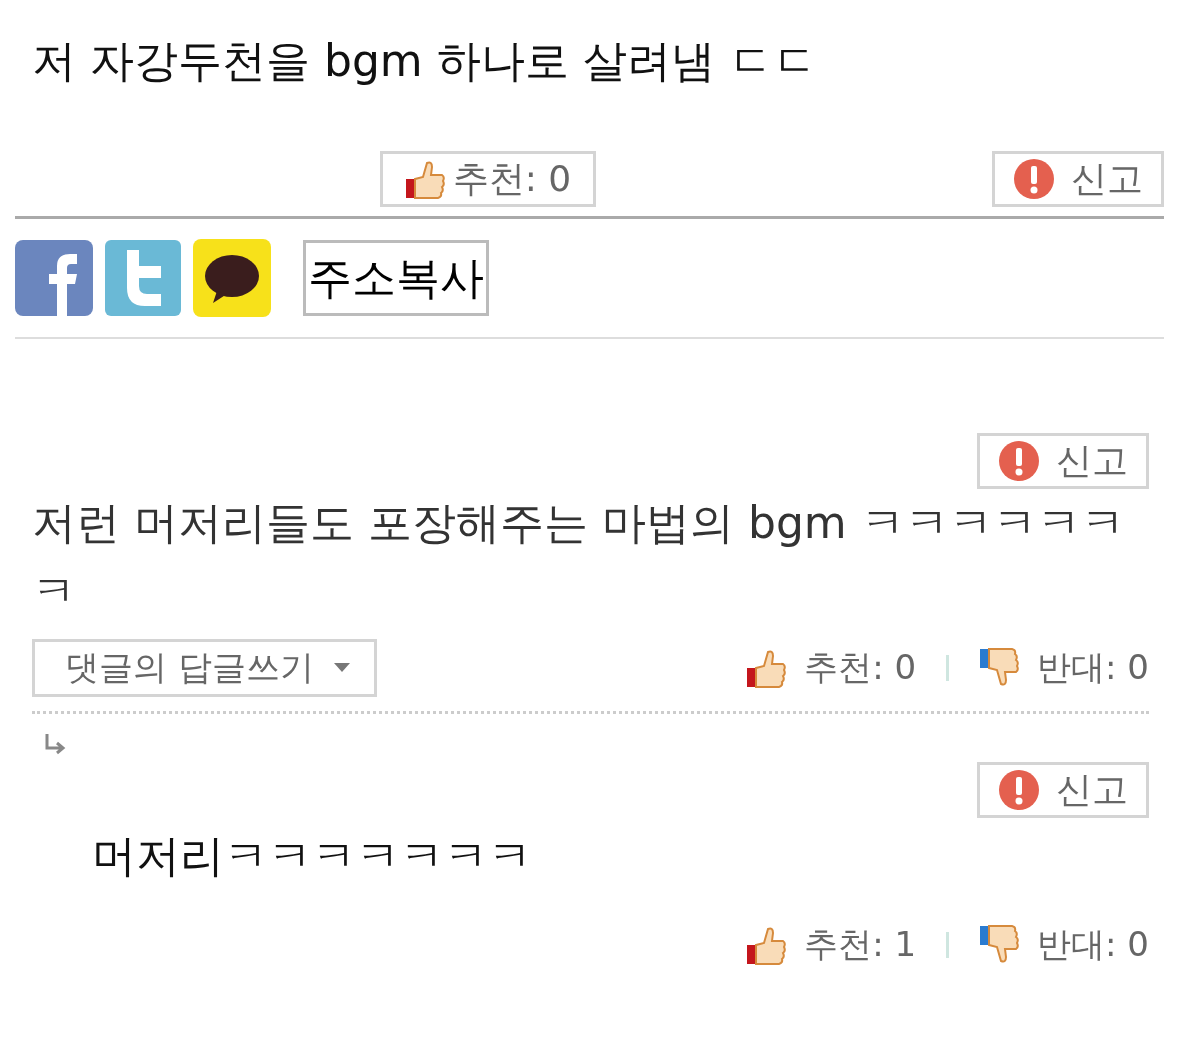  What do you see at coordinates (424, 61) in the screenshot?
I see `post-text: 저 자강두천을 bgm 하나로 살려냄 ㄷㄷ` at bounding box center [424, 61].